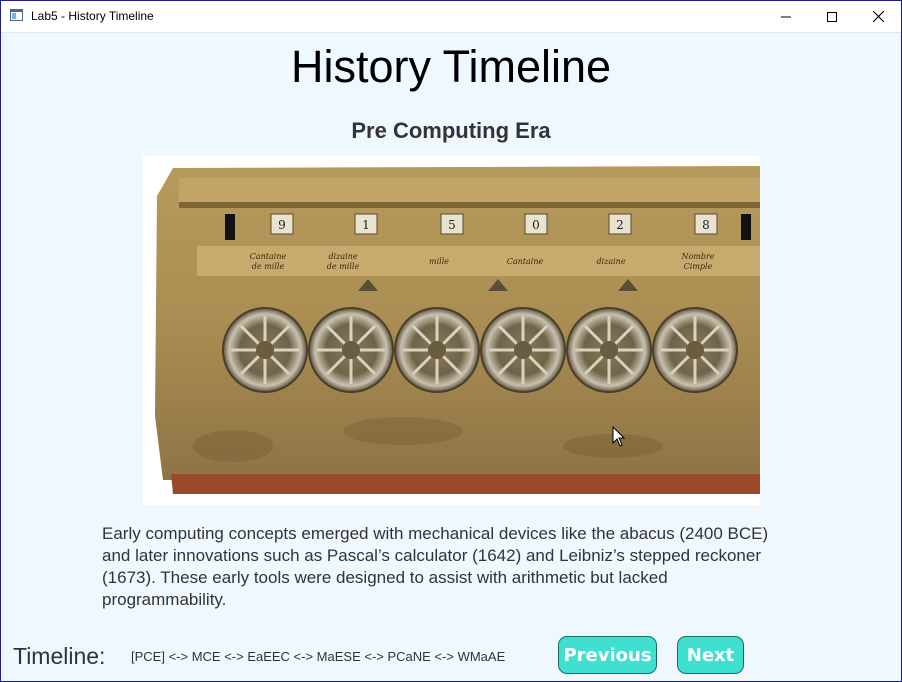  I want to click on svg-text: mille, so click(439, 261).